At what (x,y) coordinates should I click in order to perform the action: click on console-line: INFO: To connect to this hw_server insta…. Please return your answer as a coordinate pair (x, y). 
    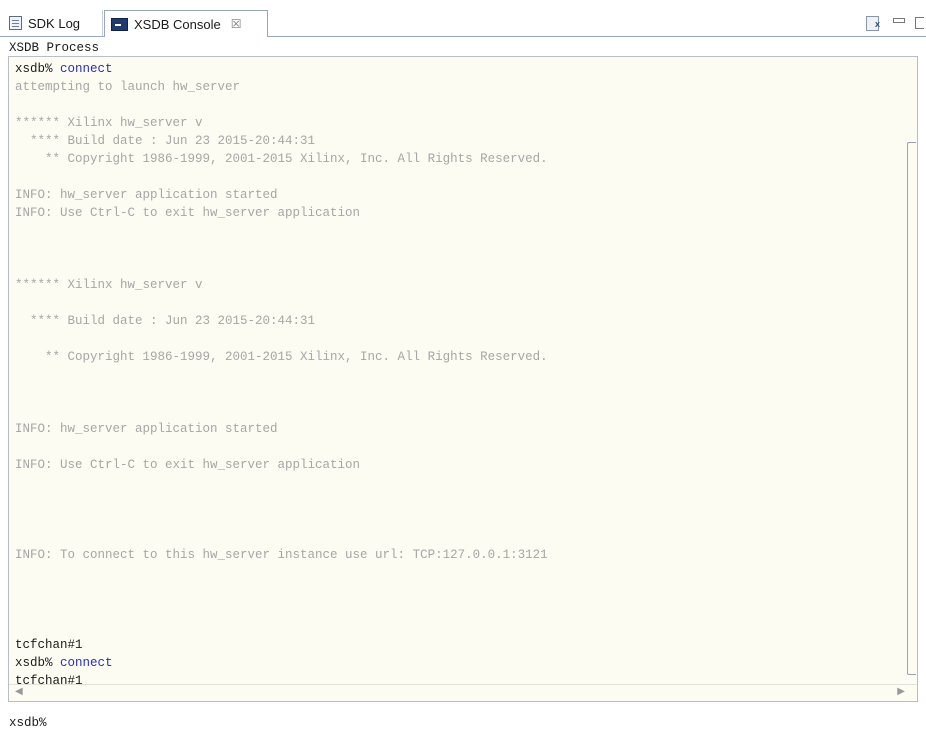
    Looking at the image, I should click on (456, 555).